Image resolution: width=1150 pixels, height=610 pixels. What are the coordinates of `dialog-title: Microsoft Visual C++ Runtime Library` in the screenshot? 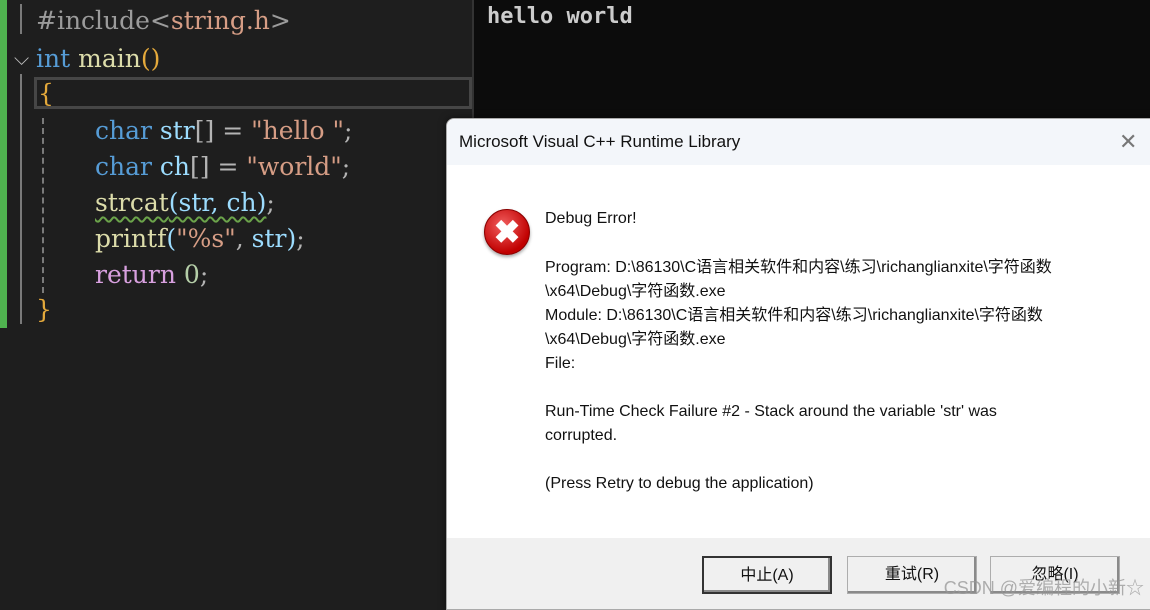 It's located at (600, 141).